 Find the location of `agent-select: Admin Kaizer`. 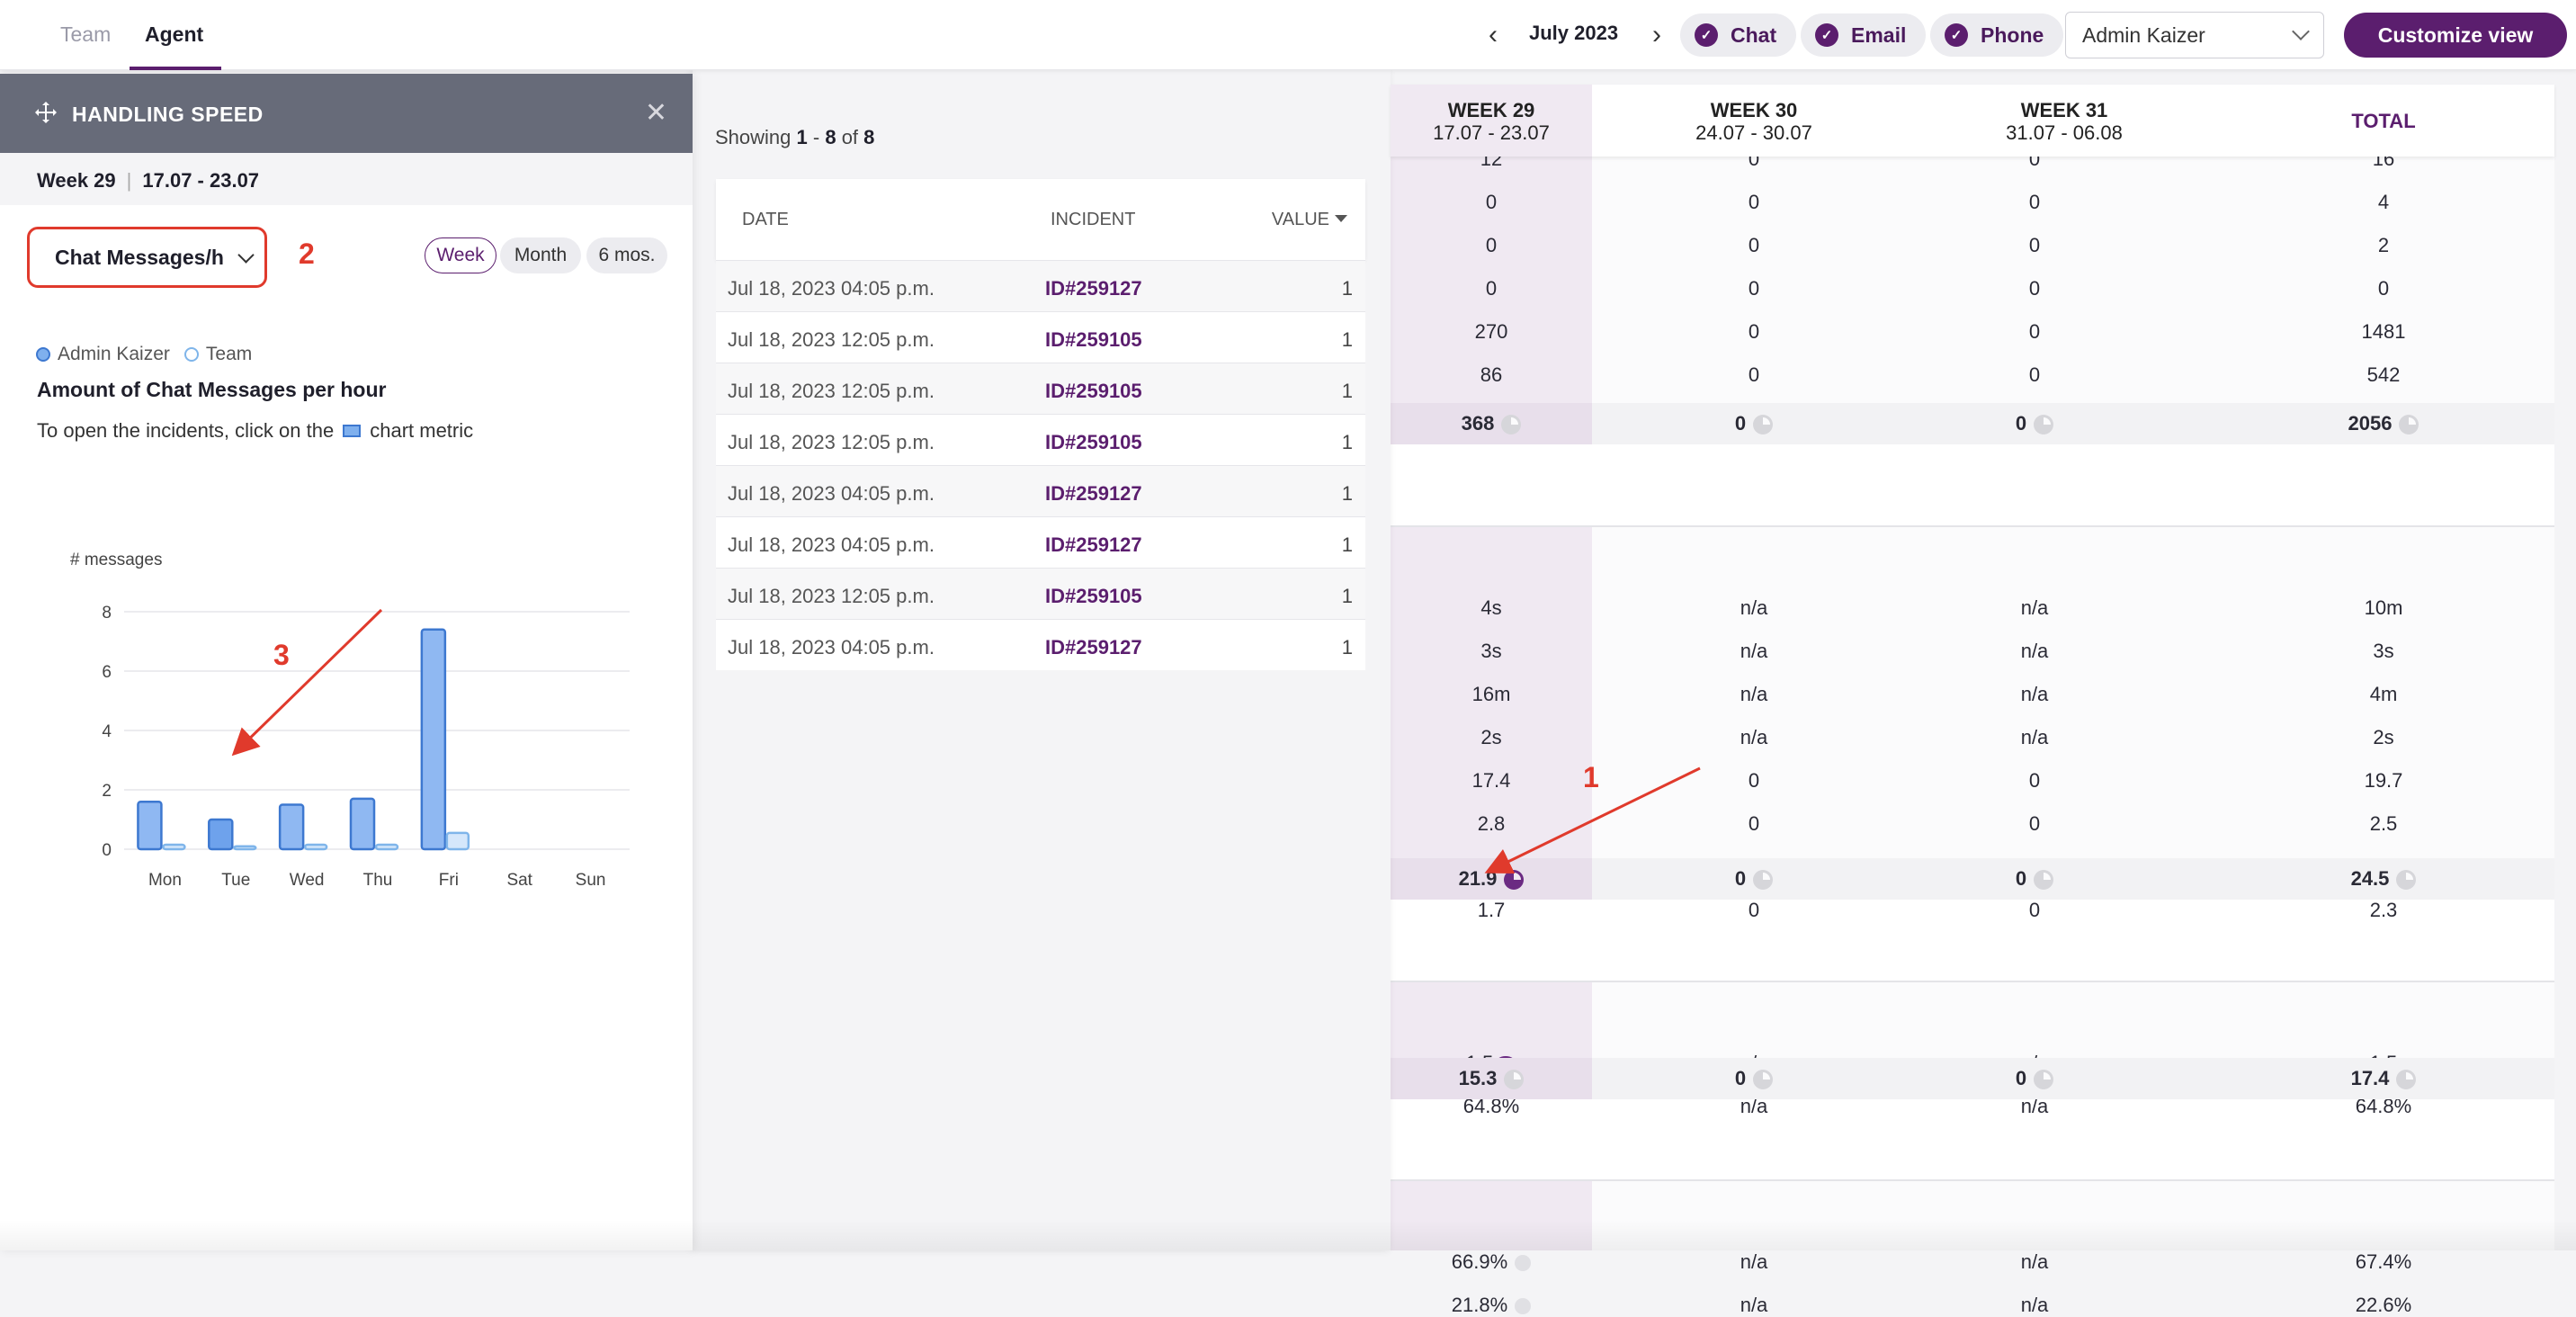

agent-select: Admin Kaizer is located at coordinates (2194, 35).